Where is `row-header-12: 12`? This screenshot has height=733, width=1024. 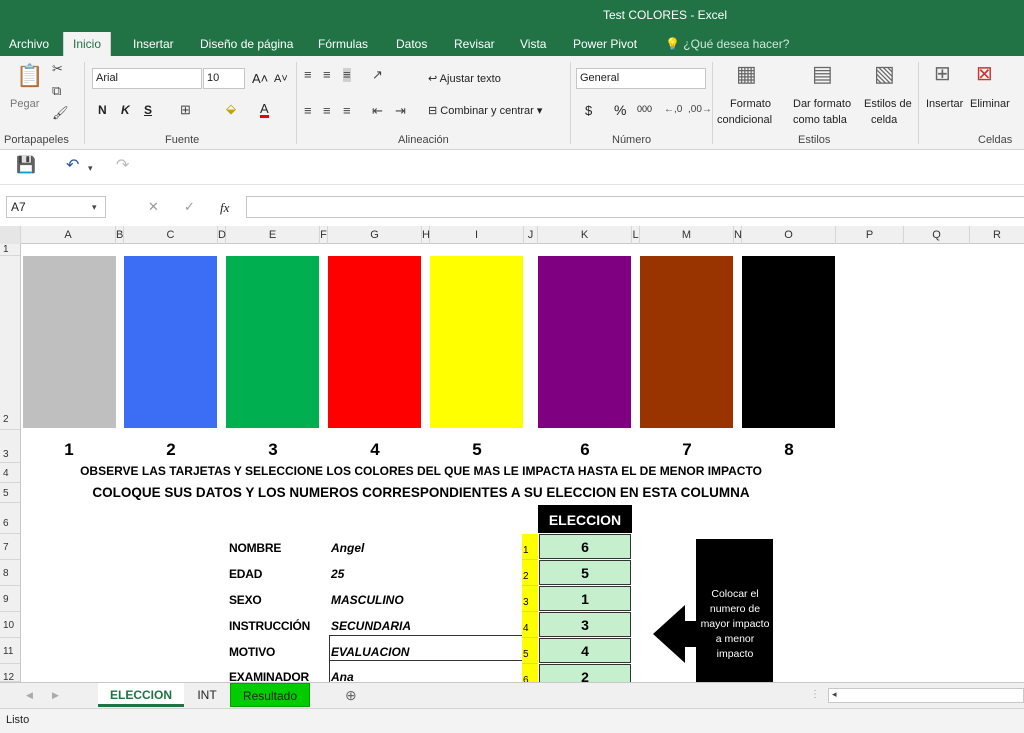
row-header-12: 12 is located at coordinates (10, 673).